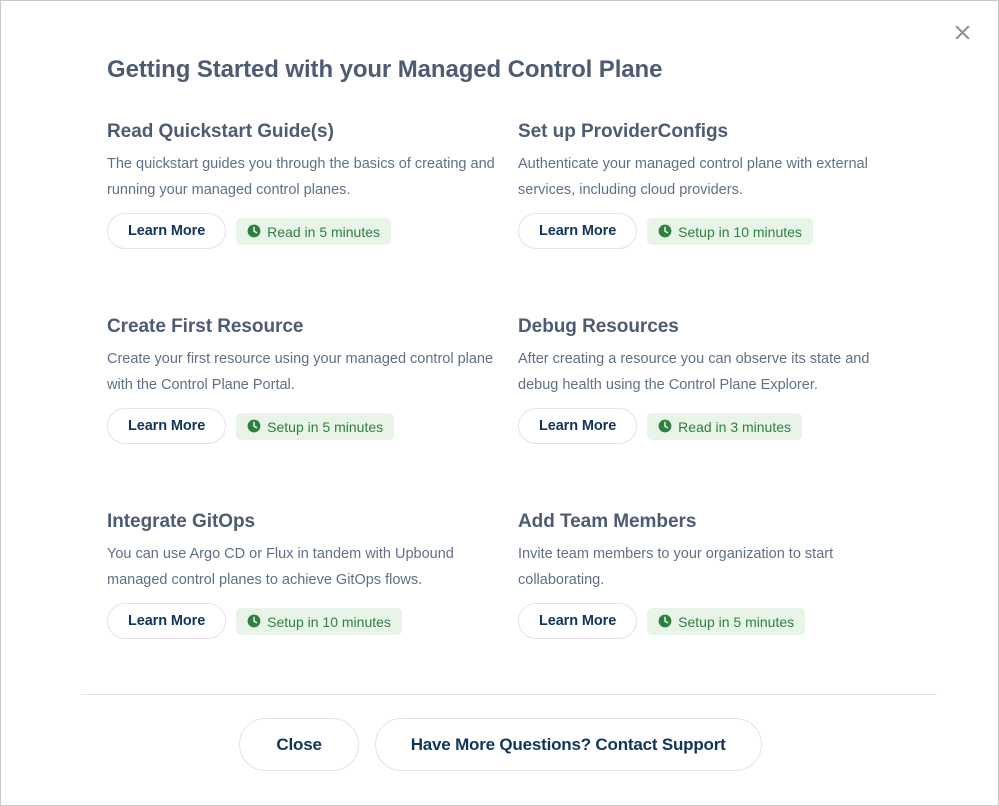 The height and width of the screenshot is (806, 999). I want to click on card-actions: Learn More Read in 5 minutes, so click(303, 231).